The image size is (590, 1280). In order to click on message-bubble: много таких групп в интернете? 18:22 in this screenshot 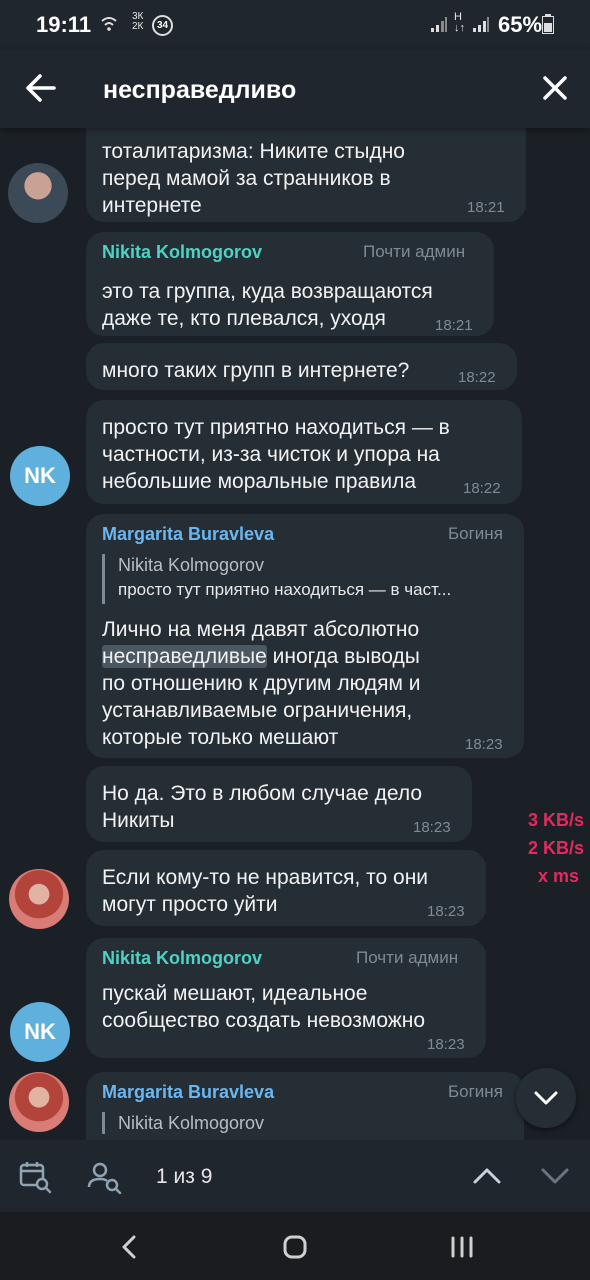, I will do `click(301, 366)`.